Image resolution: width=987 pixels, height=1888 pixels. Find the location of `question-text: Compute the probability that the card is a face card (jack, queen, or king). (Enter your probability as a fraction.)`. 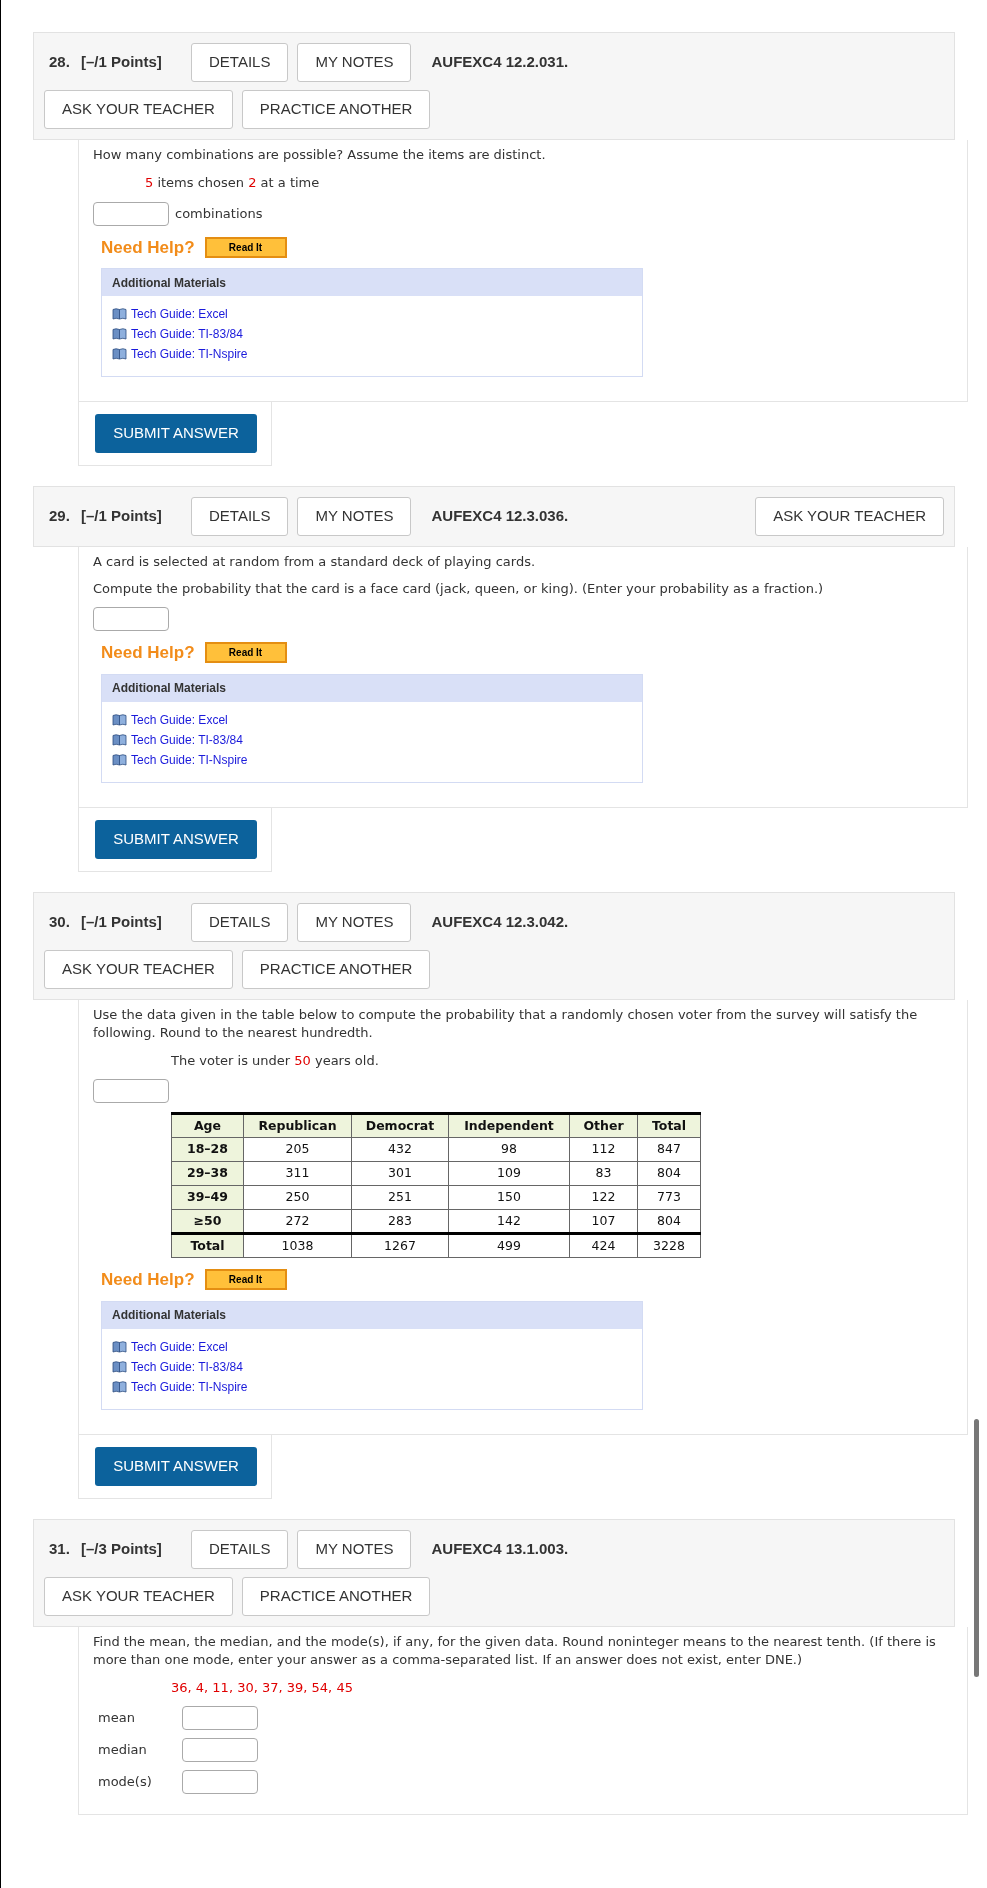

question-text: Compute the probability that the card is a face card (jack, queen, or king). (Enter your probability as a fraction.) is located at coordinates (459, 589).